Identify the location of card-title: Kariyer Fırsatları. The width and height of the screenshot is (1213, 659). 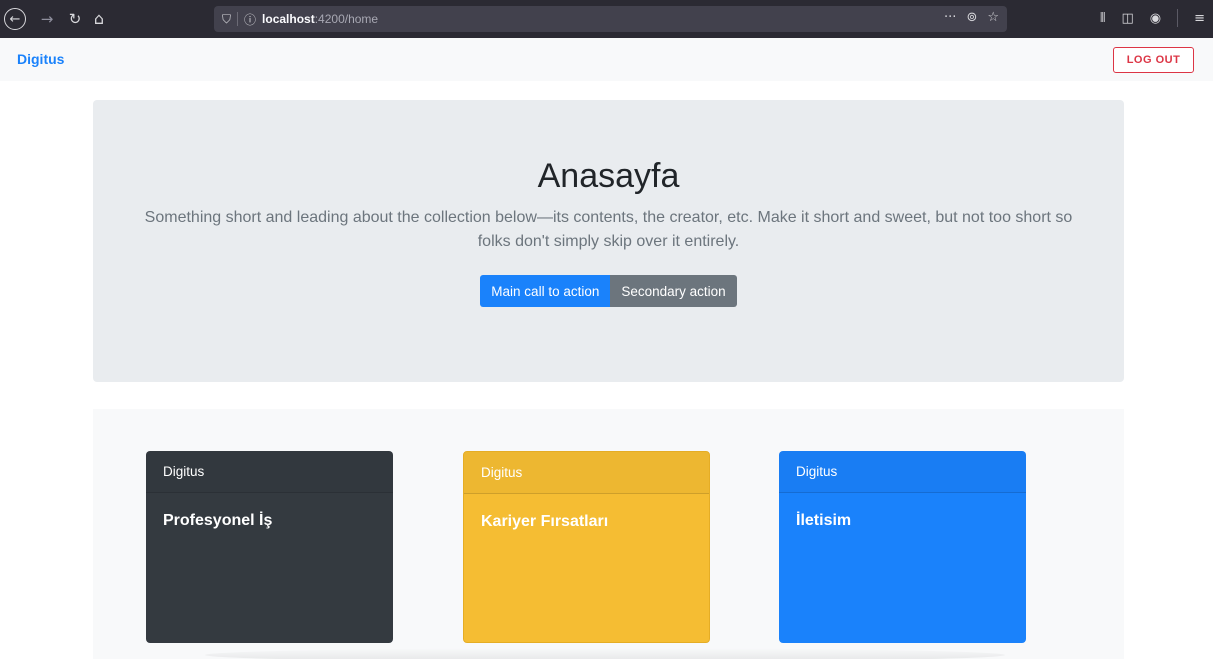
(545, 521).